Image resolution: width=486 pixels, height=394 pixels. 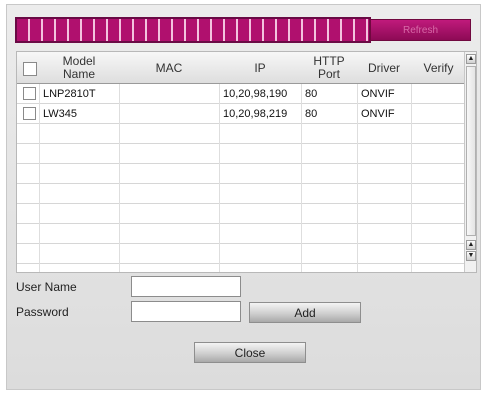 I want to click on column-header-mac: MAC, so click(x=169, y=68).